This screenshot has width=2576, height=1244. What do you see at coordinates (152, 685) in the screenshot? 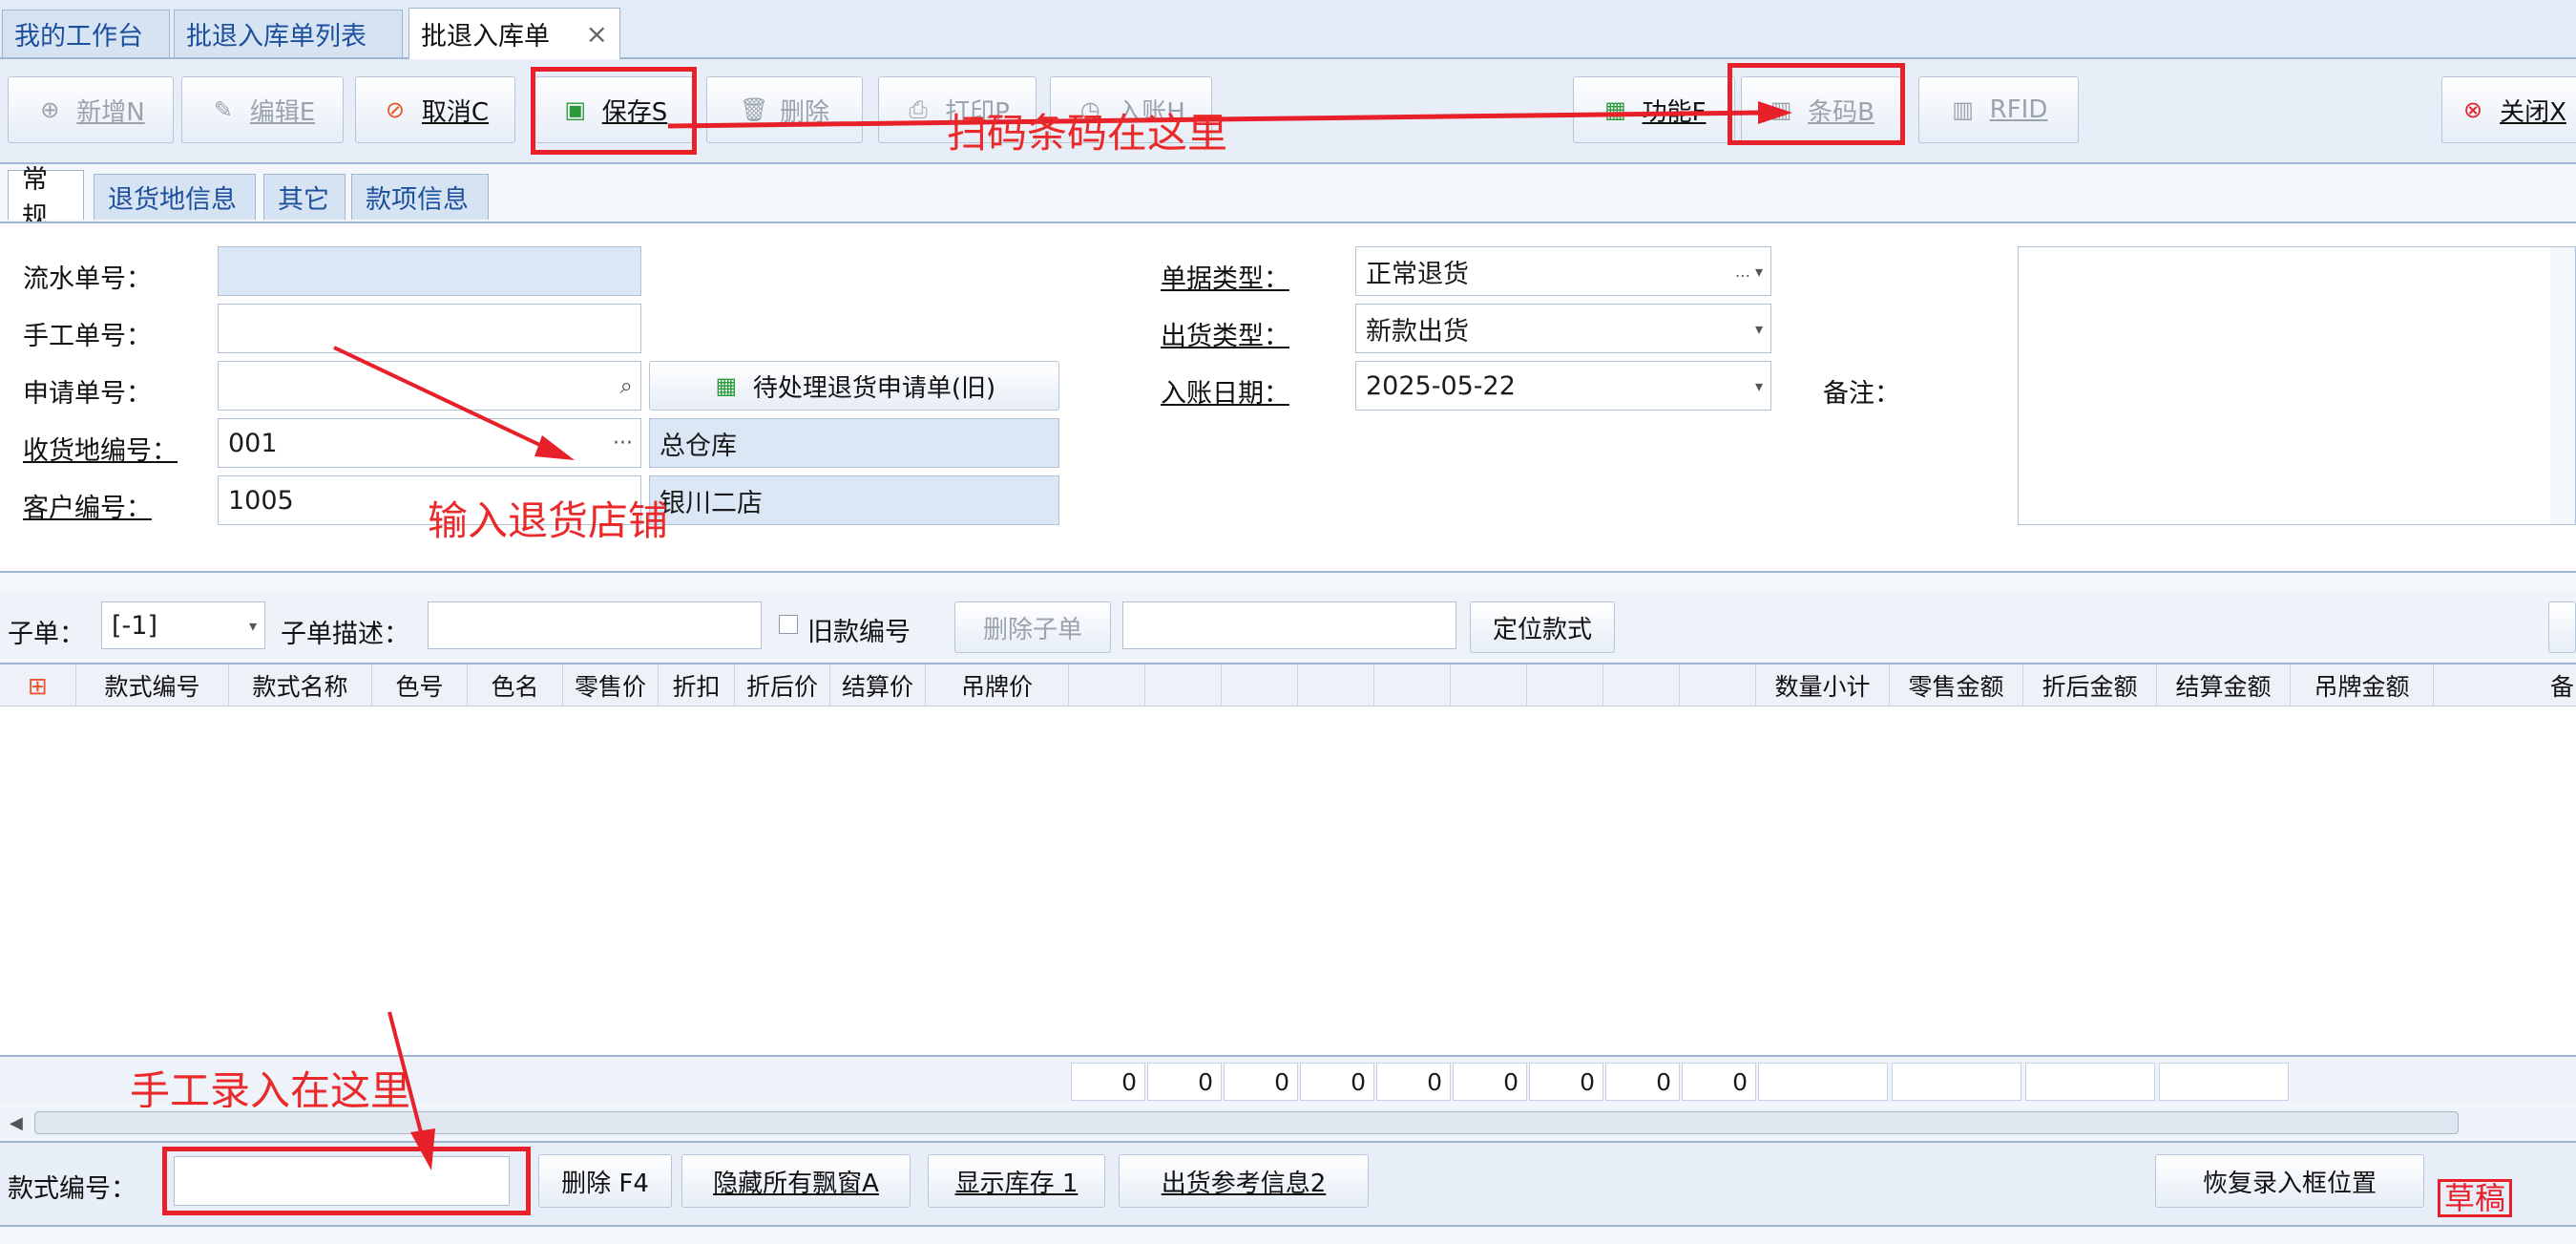
I see `col-style-code: 款式编号` at bounding box center [152, 685].